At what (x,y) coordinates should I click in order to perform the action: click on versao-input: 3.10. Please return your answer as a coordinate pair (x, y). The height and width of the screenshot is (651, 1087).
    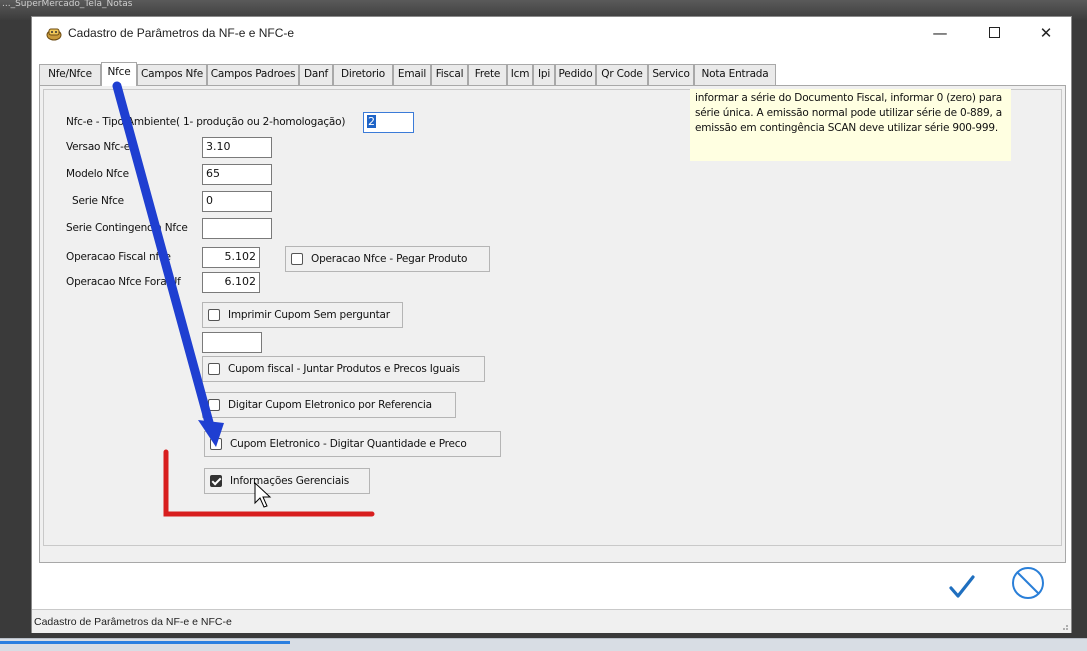
    Looking at the image, I should click on (237, 147).